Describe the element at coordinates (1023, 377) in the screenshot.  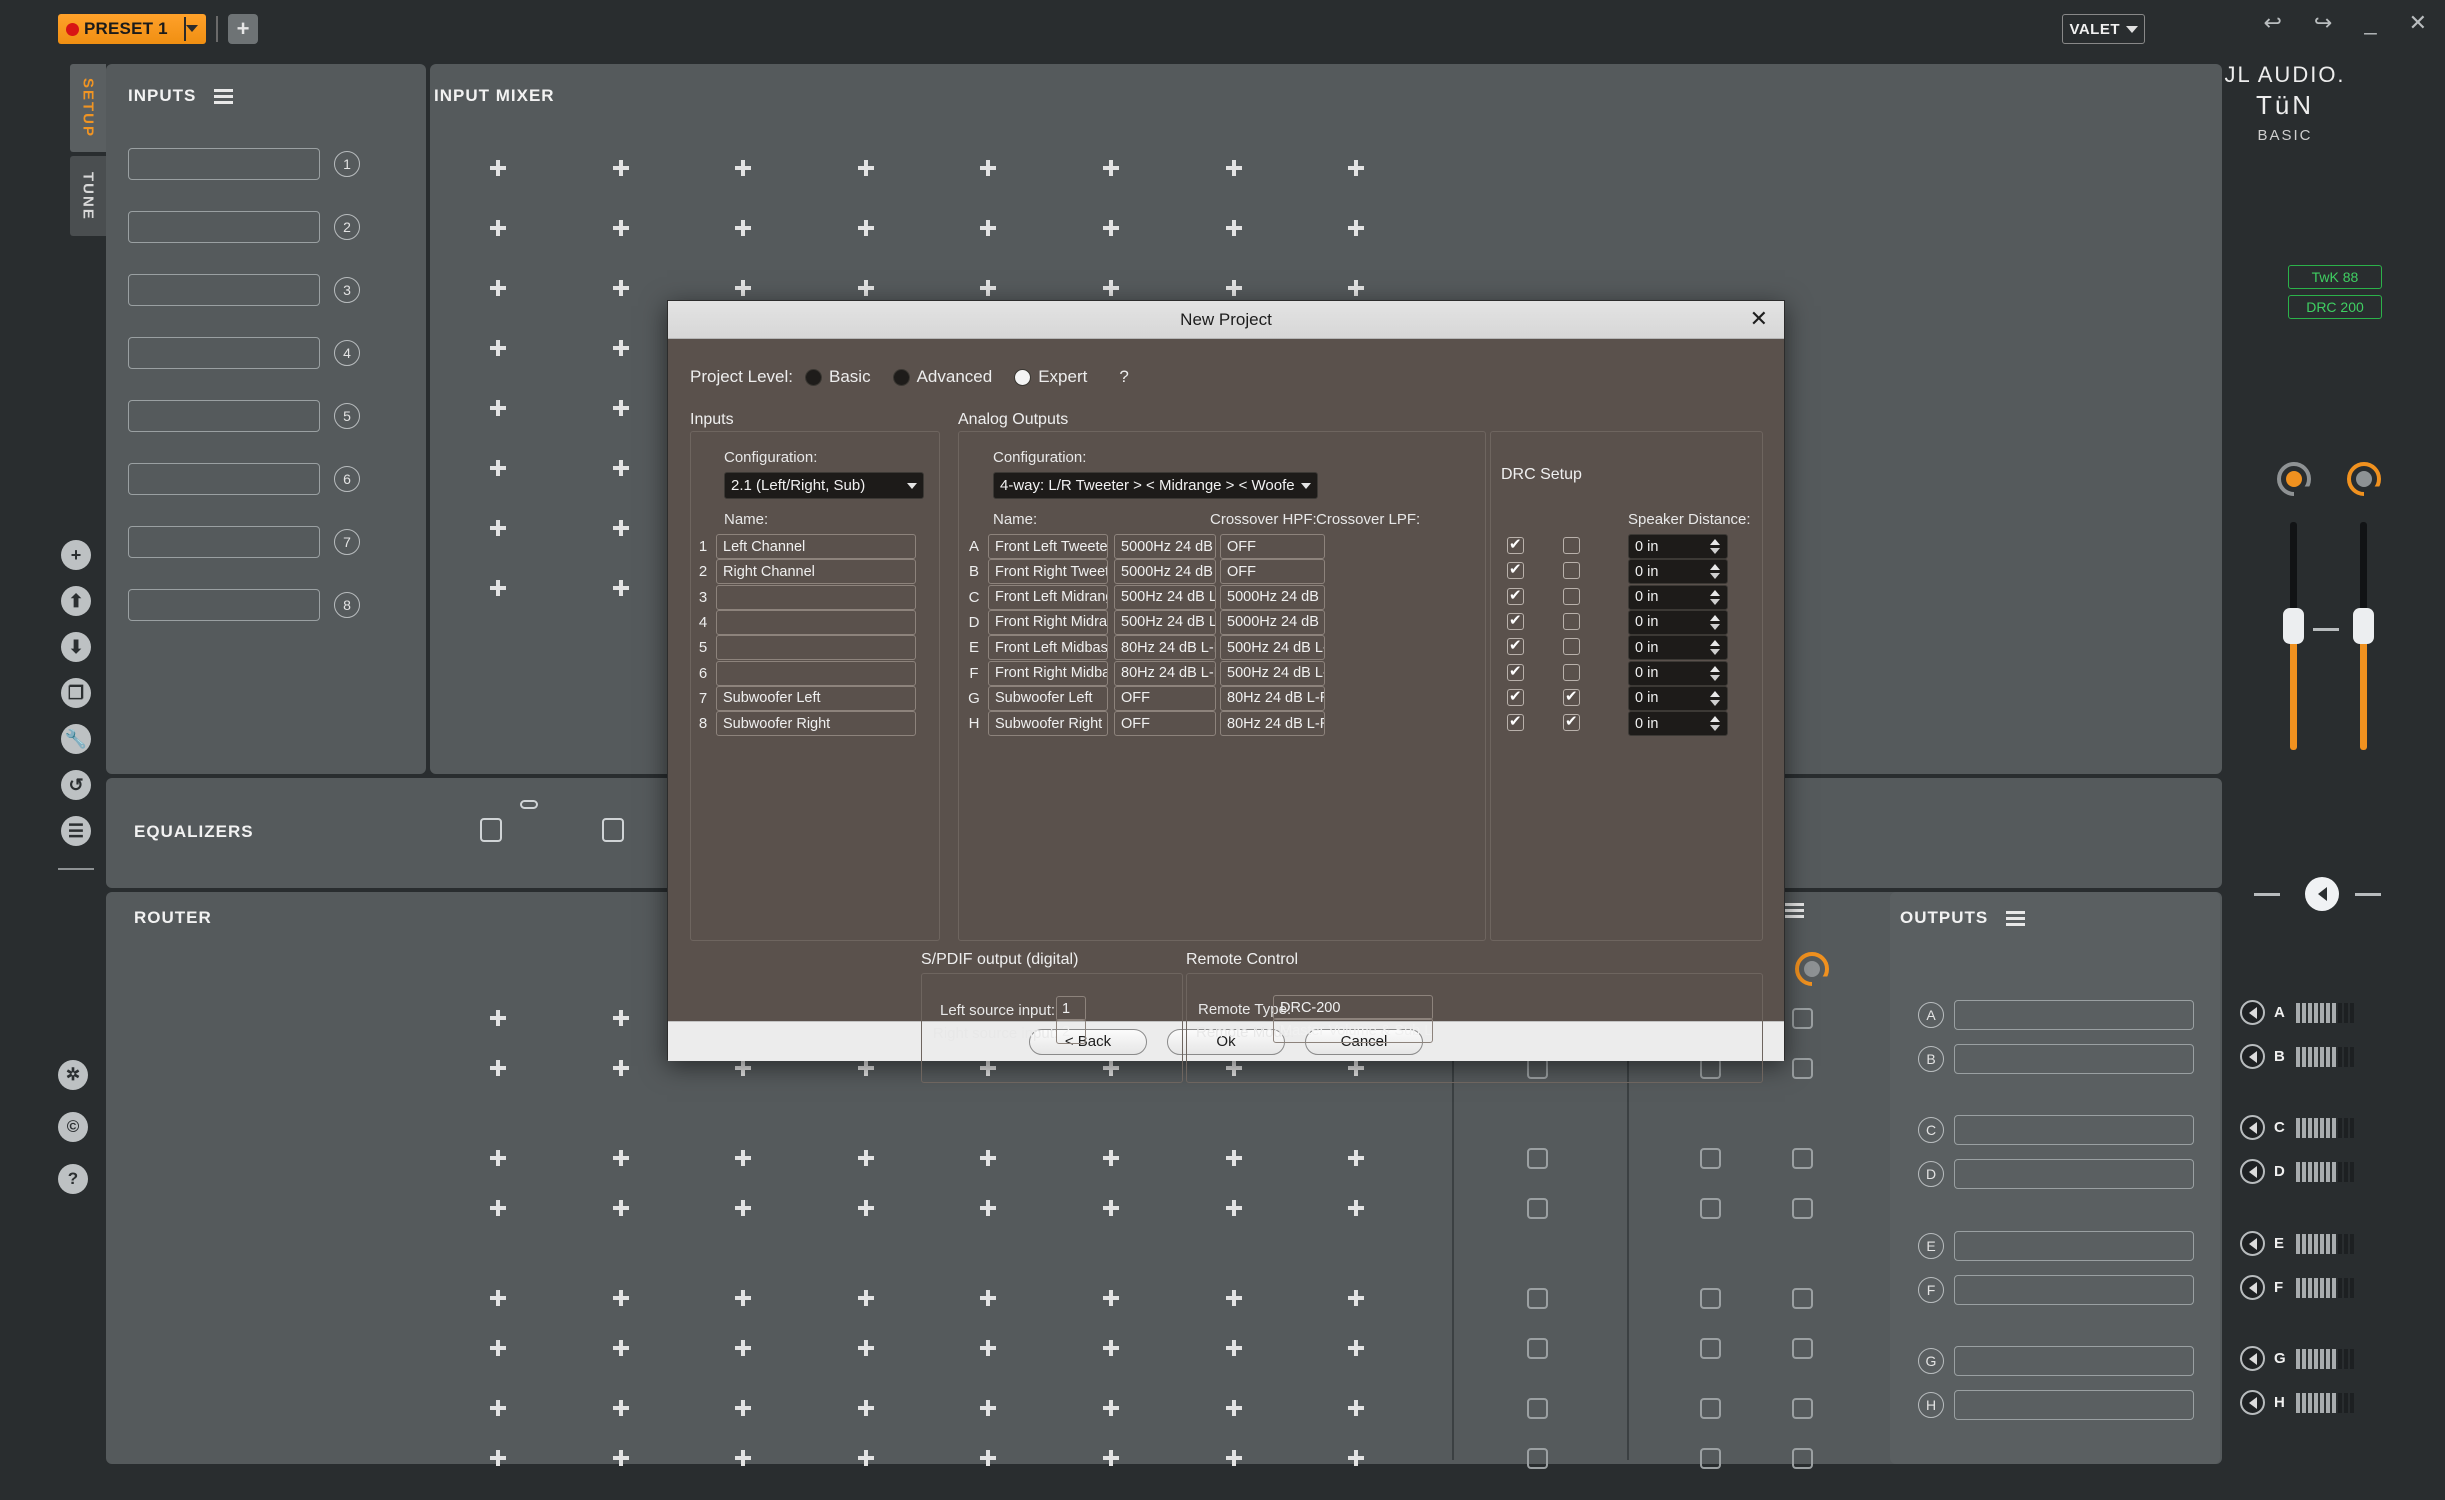
I see `radio-expert` at that location.